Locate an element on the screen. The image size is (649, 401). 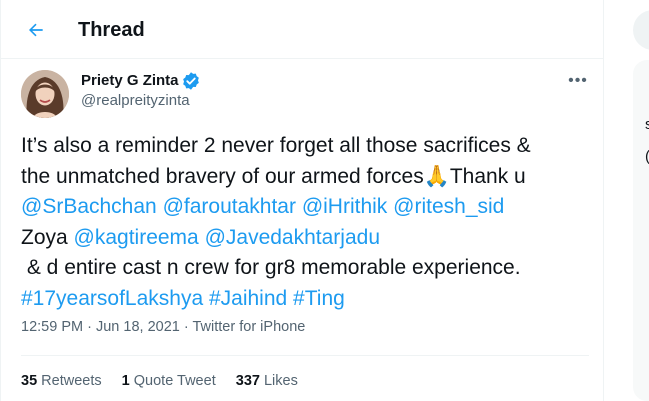
tweet-text-line: Zoya @kagtireema @Javedakhtarjadu is located at coordinates (306, 238).